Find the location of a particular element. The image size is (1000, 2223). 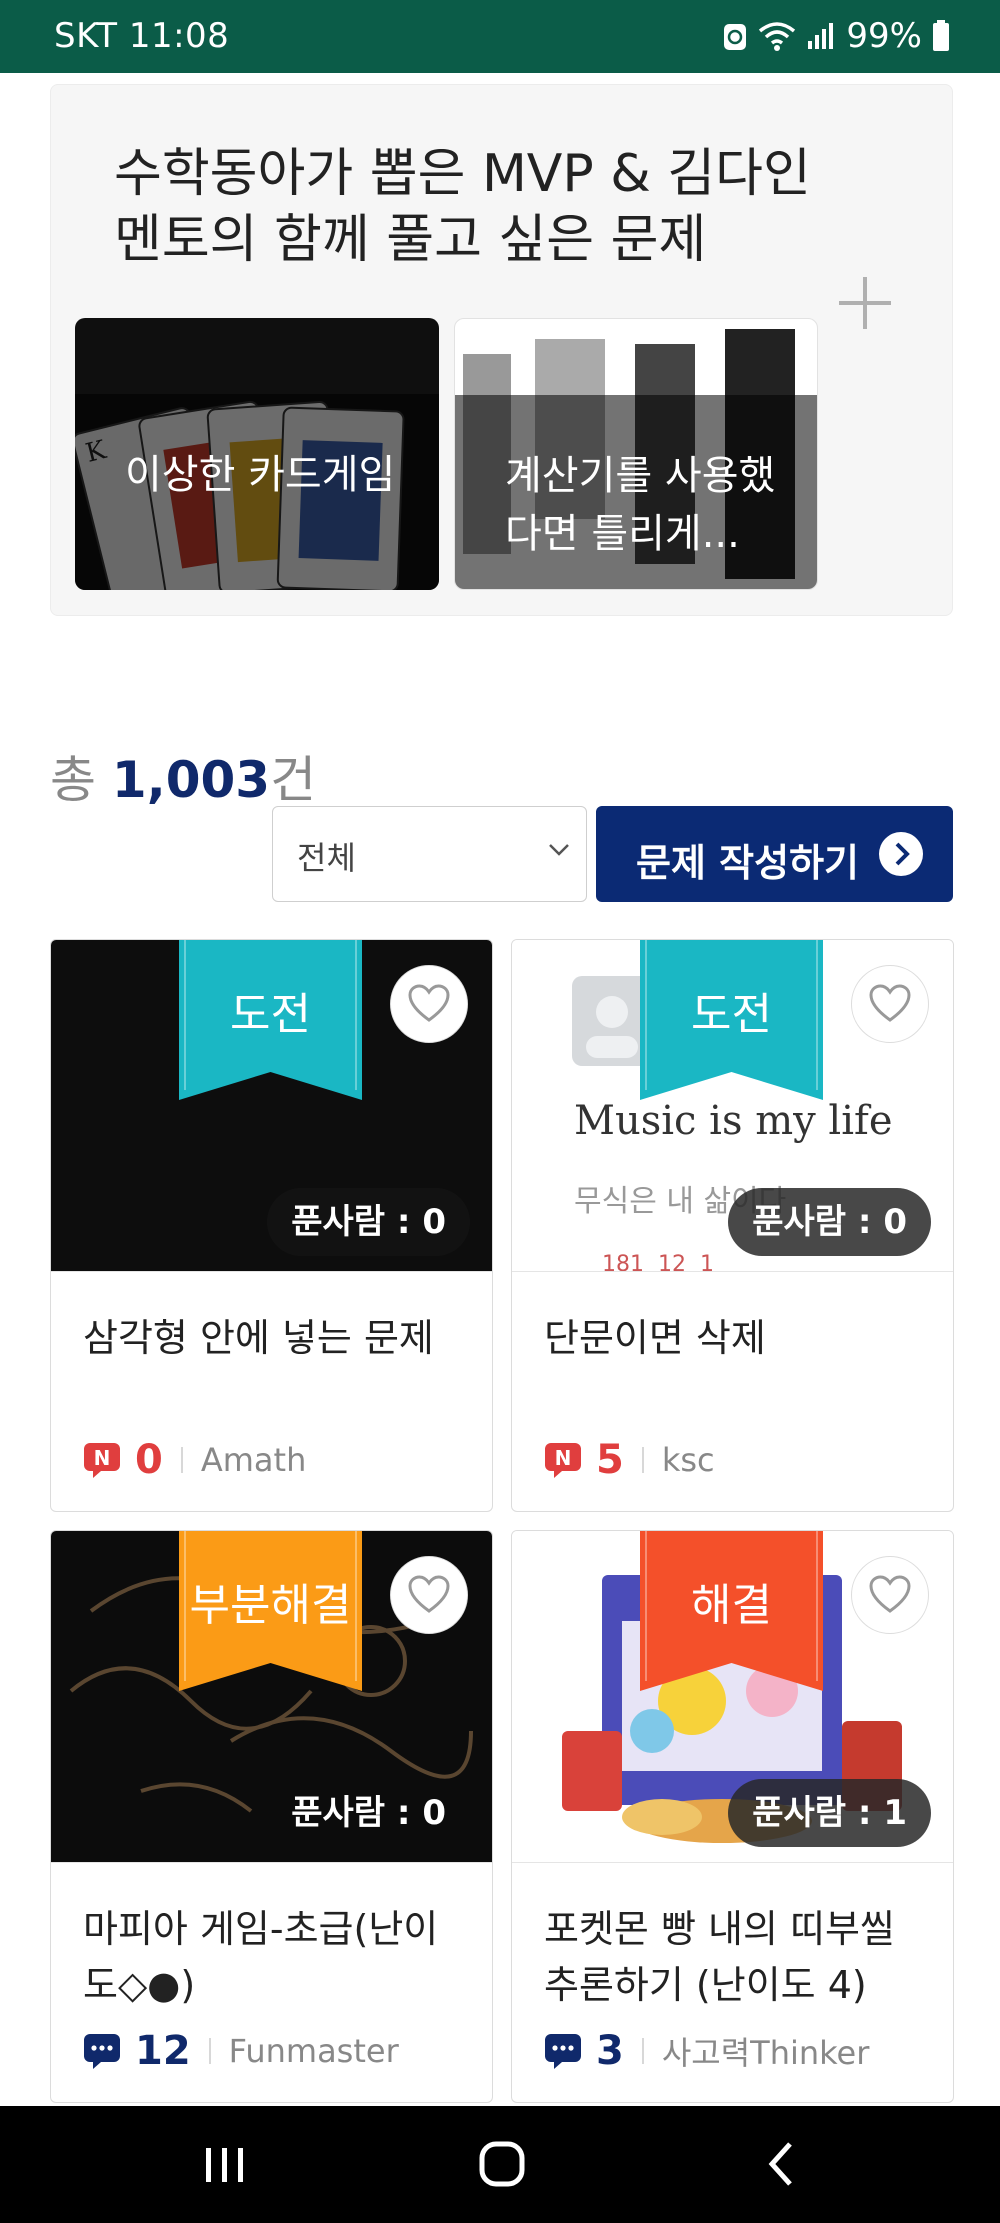

battery-level: 99% is located at coordinates (884, 36).